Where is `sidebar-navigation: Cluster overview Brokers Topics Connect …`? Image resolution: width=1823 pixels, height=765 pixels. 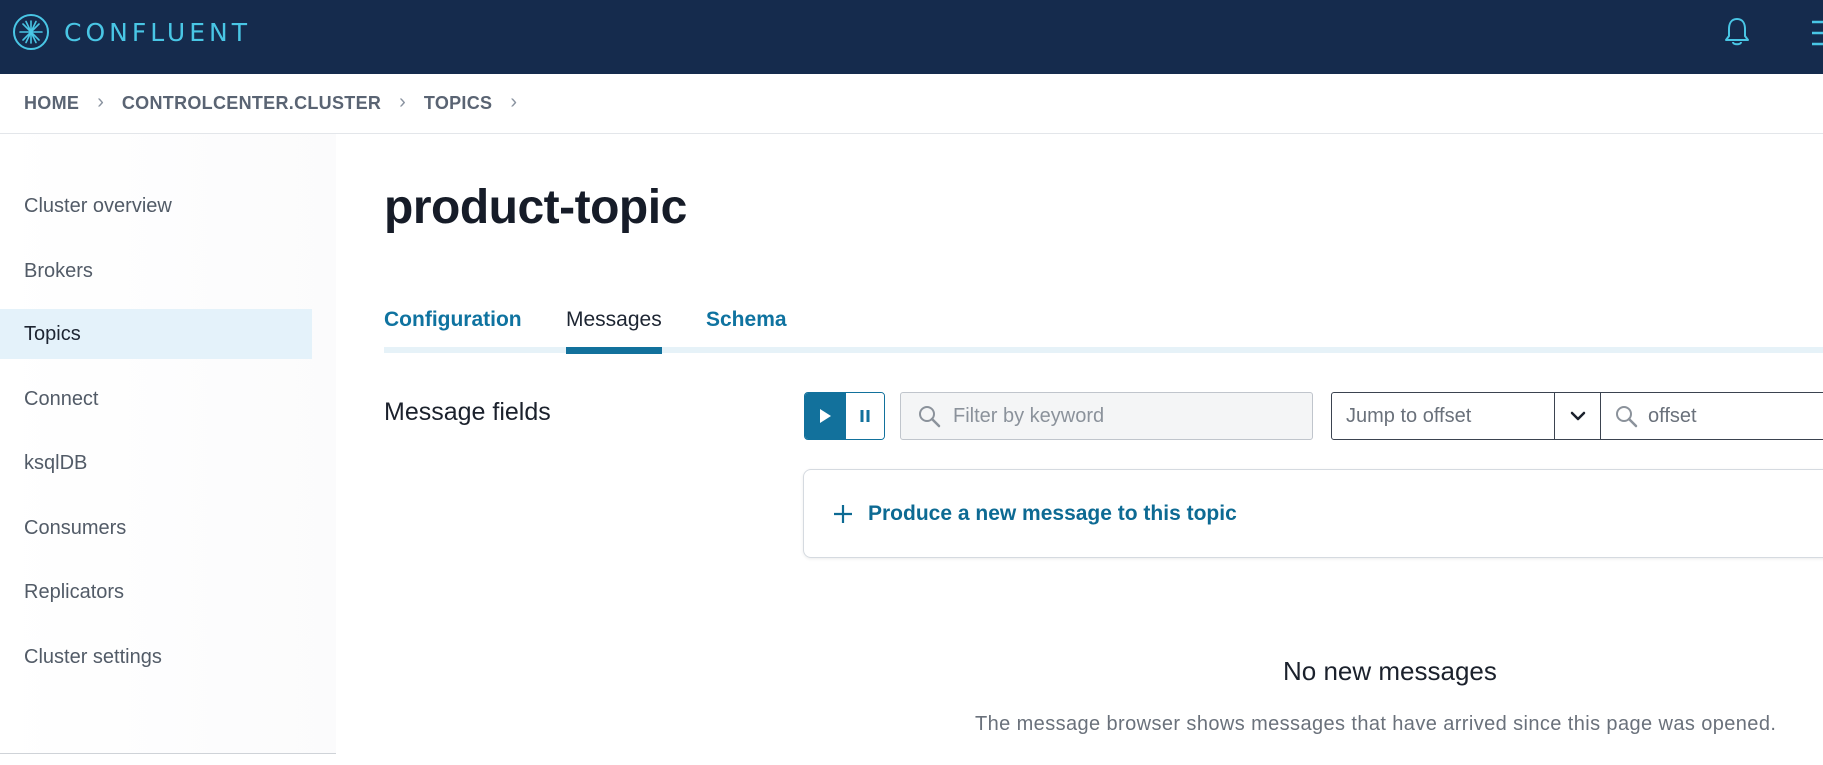 sidebar-navigation: Cluster overview Brokers Topics Connect … is located at coordinates (168, 444).